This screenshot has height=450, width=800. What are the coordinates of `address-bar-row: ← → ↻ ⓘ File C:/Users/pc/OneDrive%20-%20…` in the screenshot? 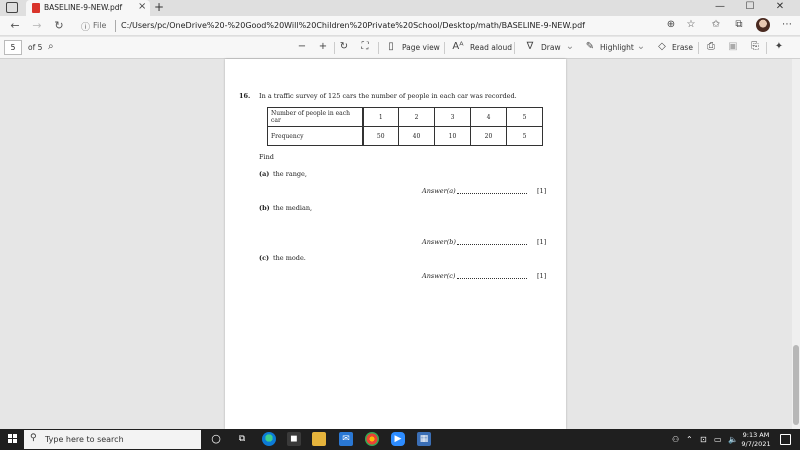 It's located at (400, 26).